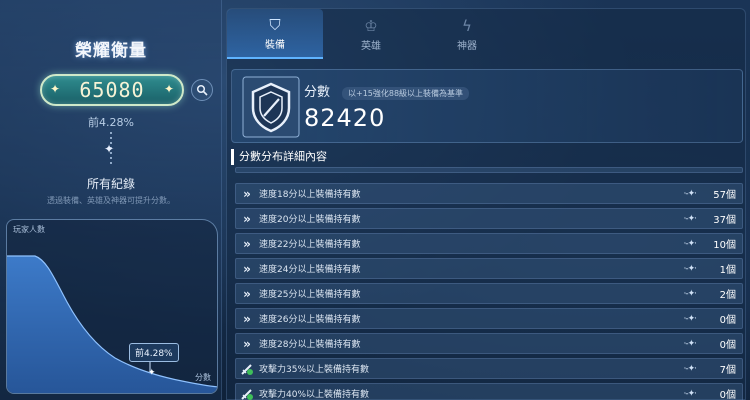 This screenshot has height=400, width=750. I want to click on honor-score-value: 65080, so click(112, 90).